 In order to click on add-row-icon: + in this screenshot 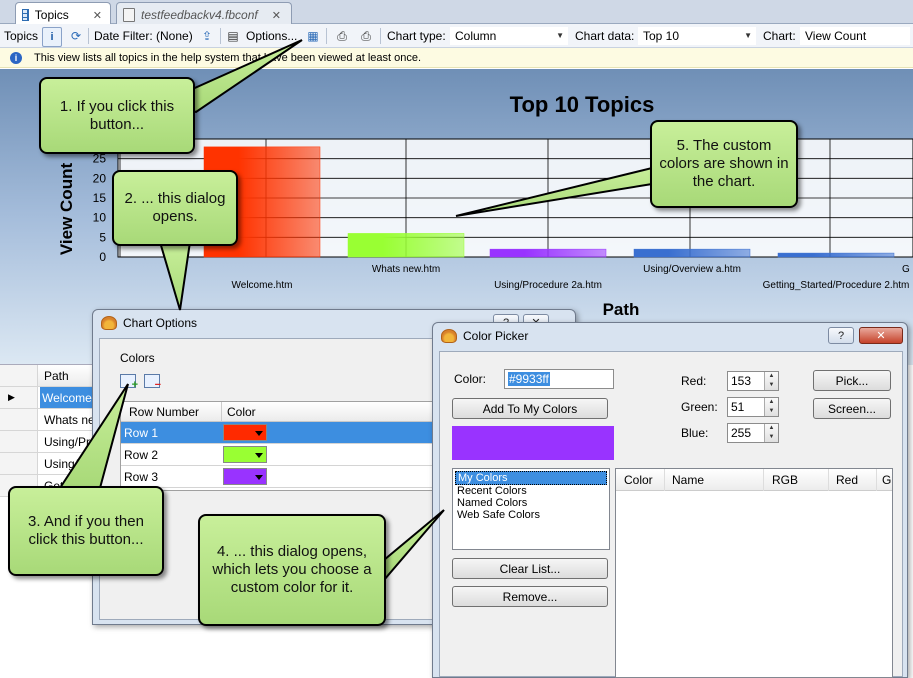, I will do `click(129, 382)`.